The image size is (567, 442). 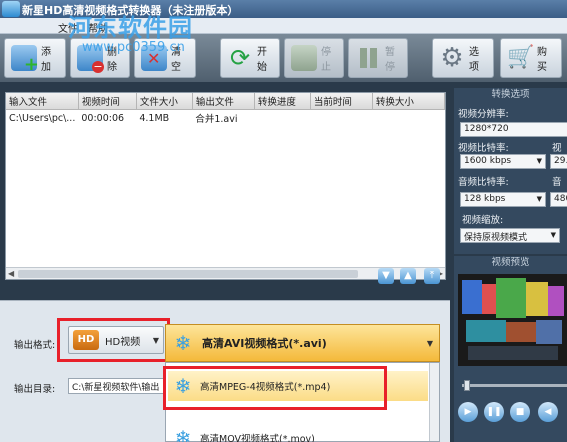 What do you see at coordinates (483, 114) in the screenshot?
I see `resolution-label: 视频分辨率:` at bounding box center [483, 114].